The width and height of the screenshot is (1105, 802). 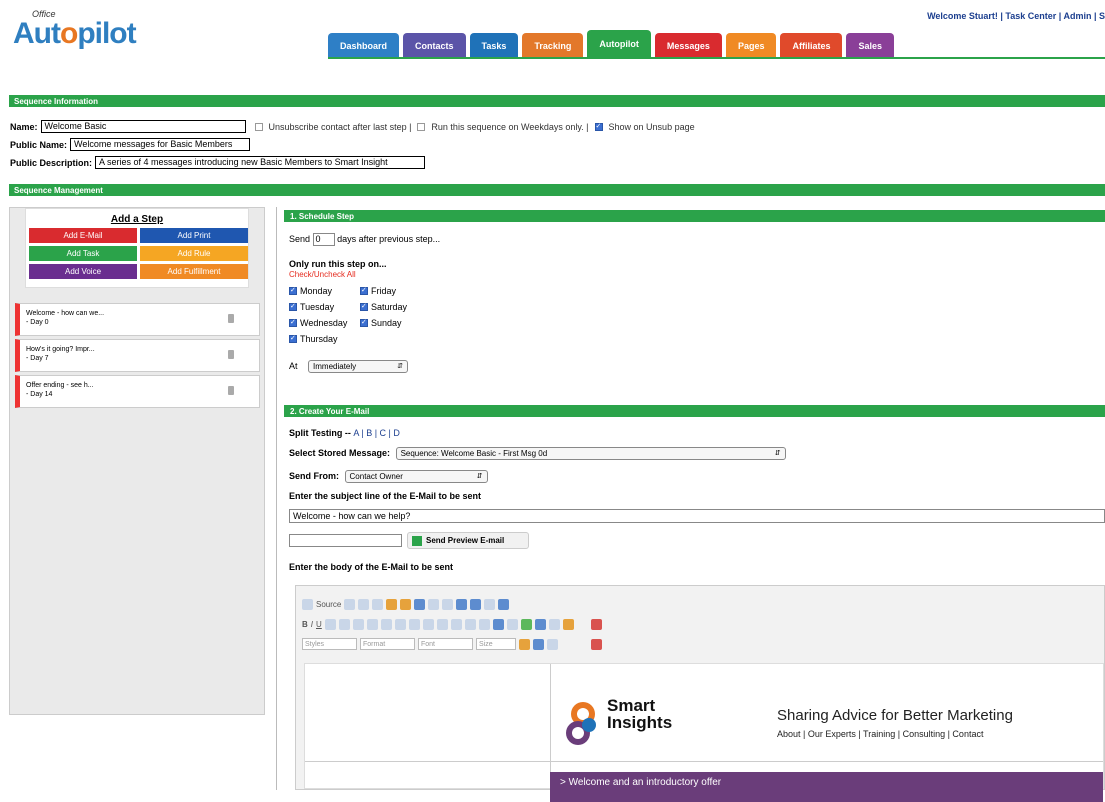 I want to click on email-left-border, so click(x=550, y=726).